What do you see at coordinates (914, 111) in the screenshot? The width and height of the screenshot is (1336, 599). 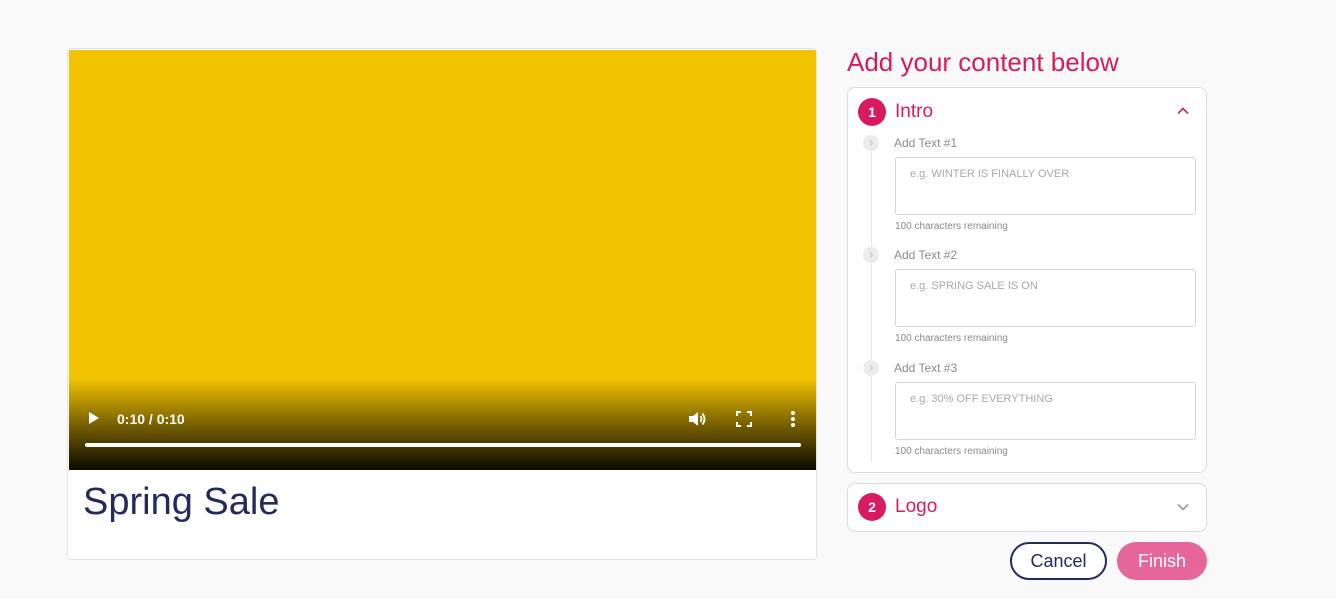 I see `section-title: Intro` at bounding box center [914, 111].